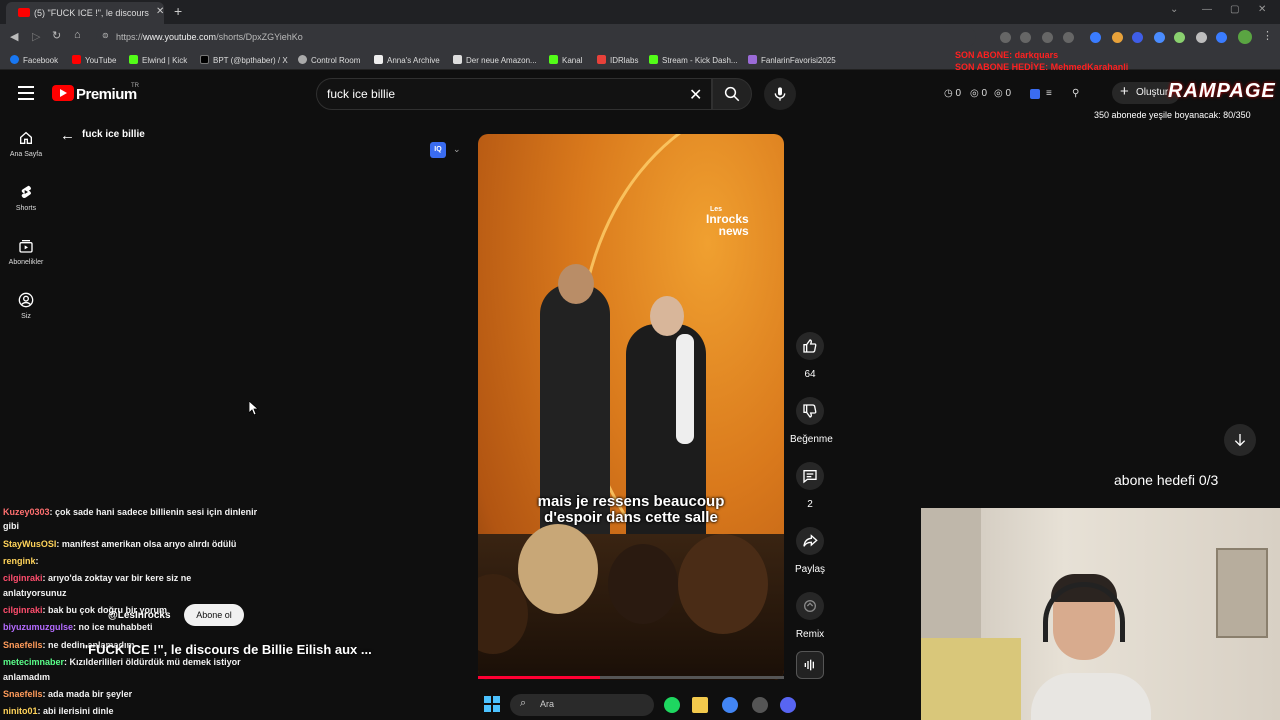 The width and height of the screenshot is (1280, 720). What do you see at coordinates (1245, 37) in the screenshot?
I see `profile-avatar-icon` at bounding box center [1245, 37].